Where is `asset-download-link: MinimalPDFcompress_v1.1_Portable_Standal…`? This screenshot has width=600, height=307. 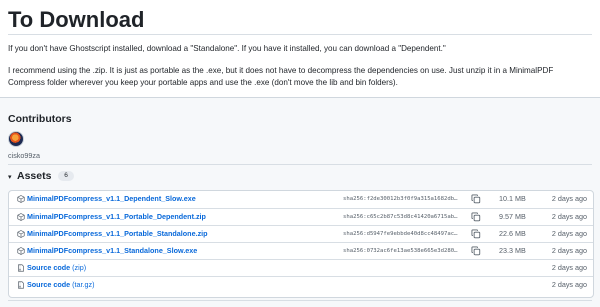 asset-download-link: MinimalPDFcompress_v1.1_Portable_Standal… is located at coordinates (117, 234).